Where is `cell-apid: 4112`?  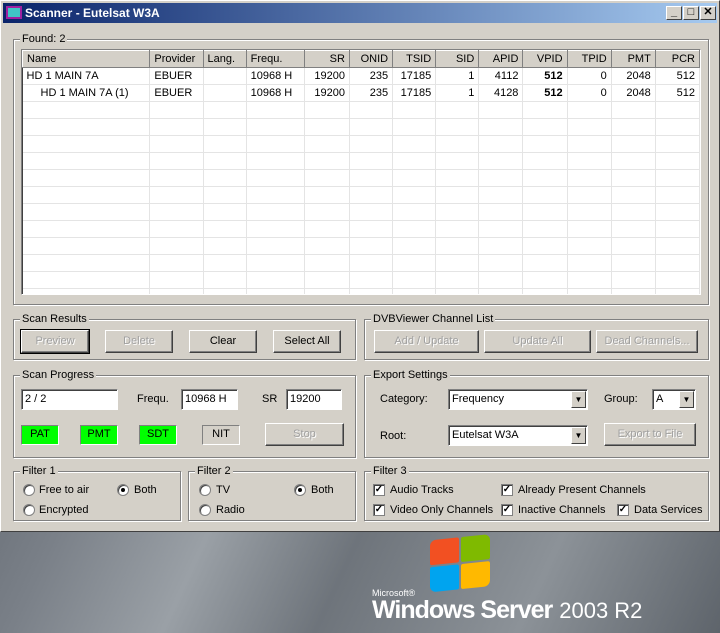
cell-apid: 4112 is located at coordinates (501, 76).